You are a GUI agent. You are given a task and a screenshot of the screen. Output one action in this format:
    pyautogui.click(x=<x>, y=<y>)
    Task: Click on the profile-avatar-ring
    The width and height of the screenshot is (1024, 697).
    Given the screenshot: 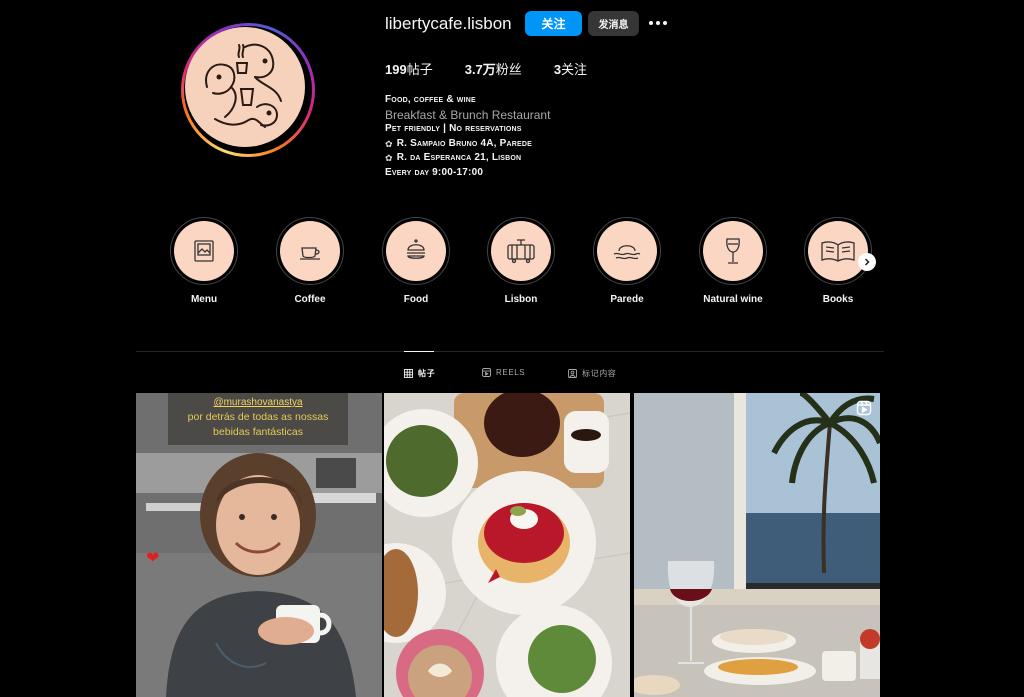 What is the action you would take?
    pyautogui.click(x=248, y=90)
    